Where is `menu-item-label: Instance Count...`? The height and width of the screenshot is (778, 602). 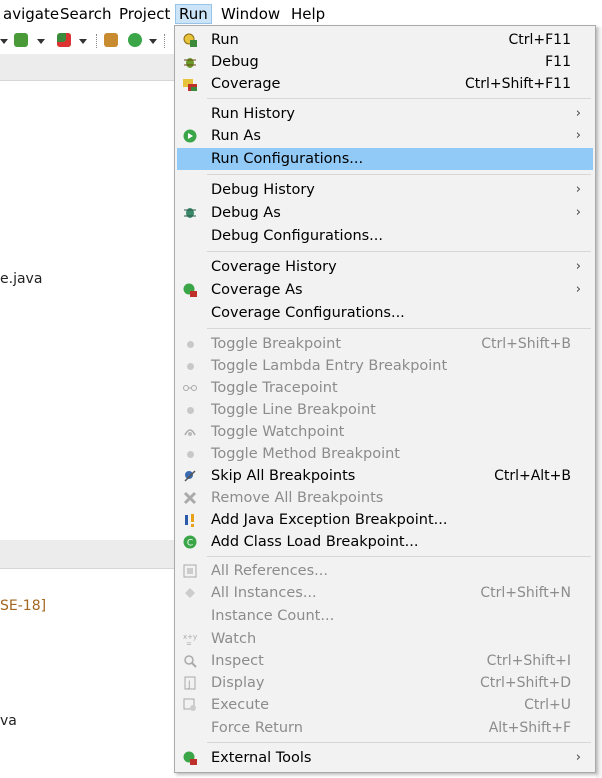 menu-item-label: Instance Count... is located at coordinates (273, 616).